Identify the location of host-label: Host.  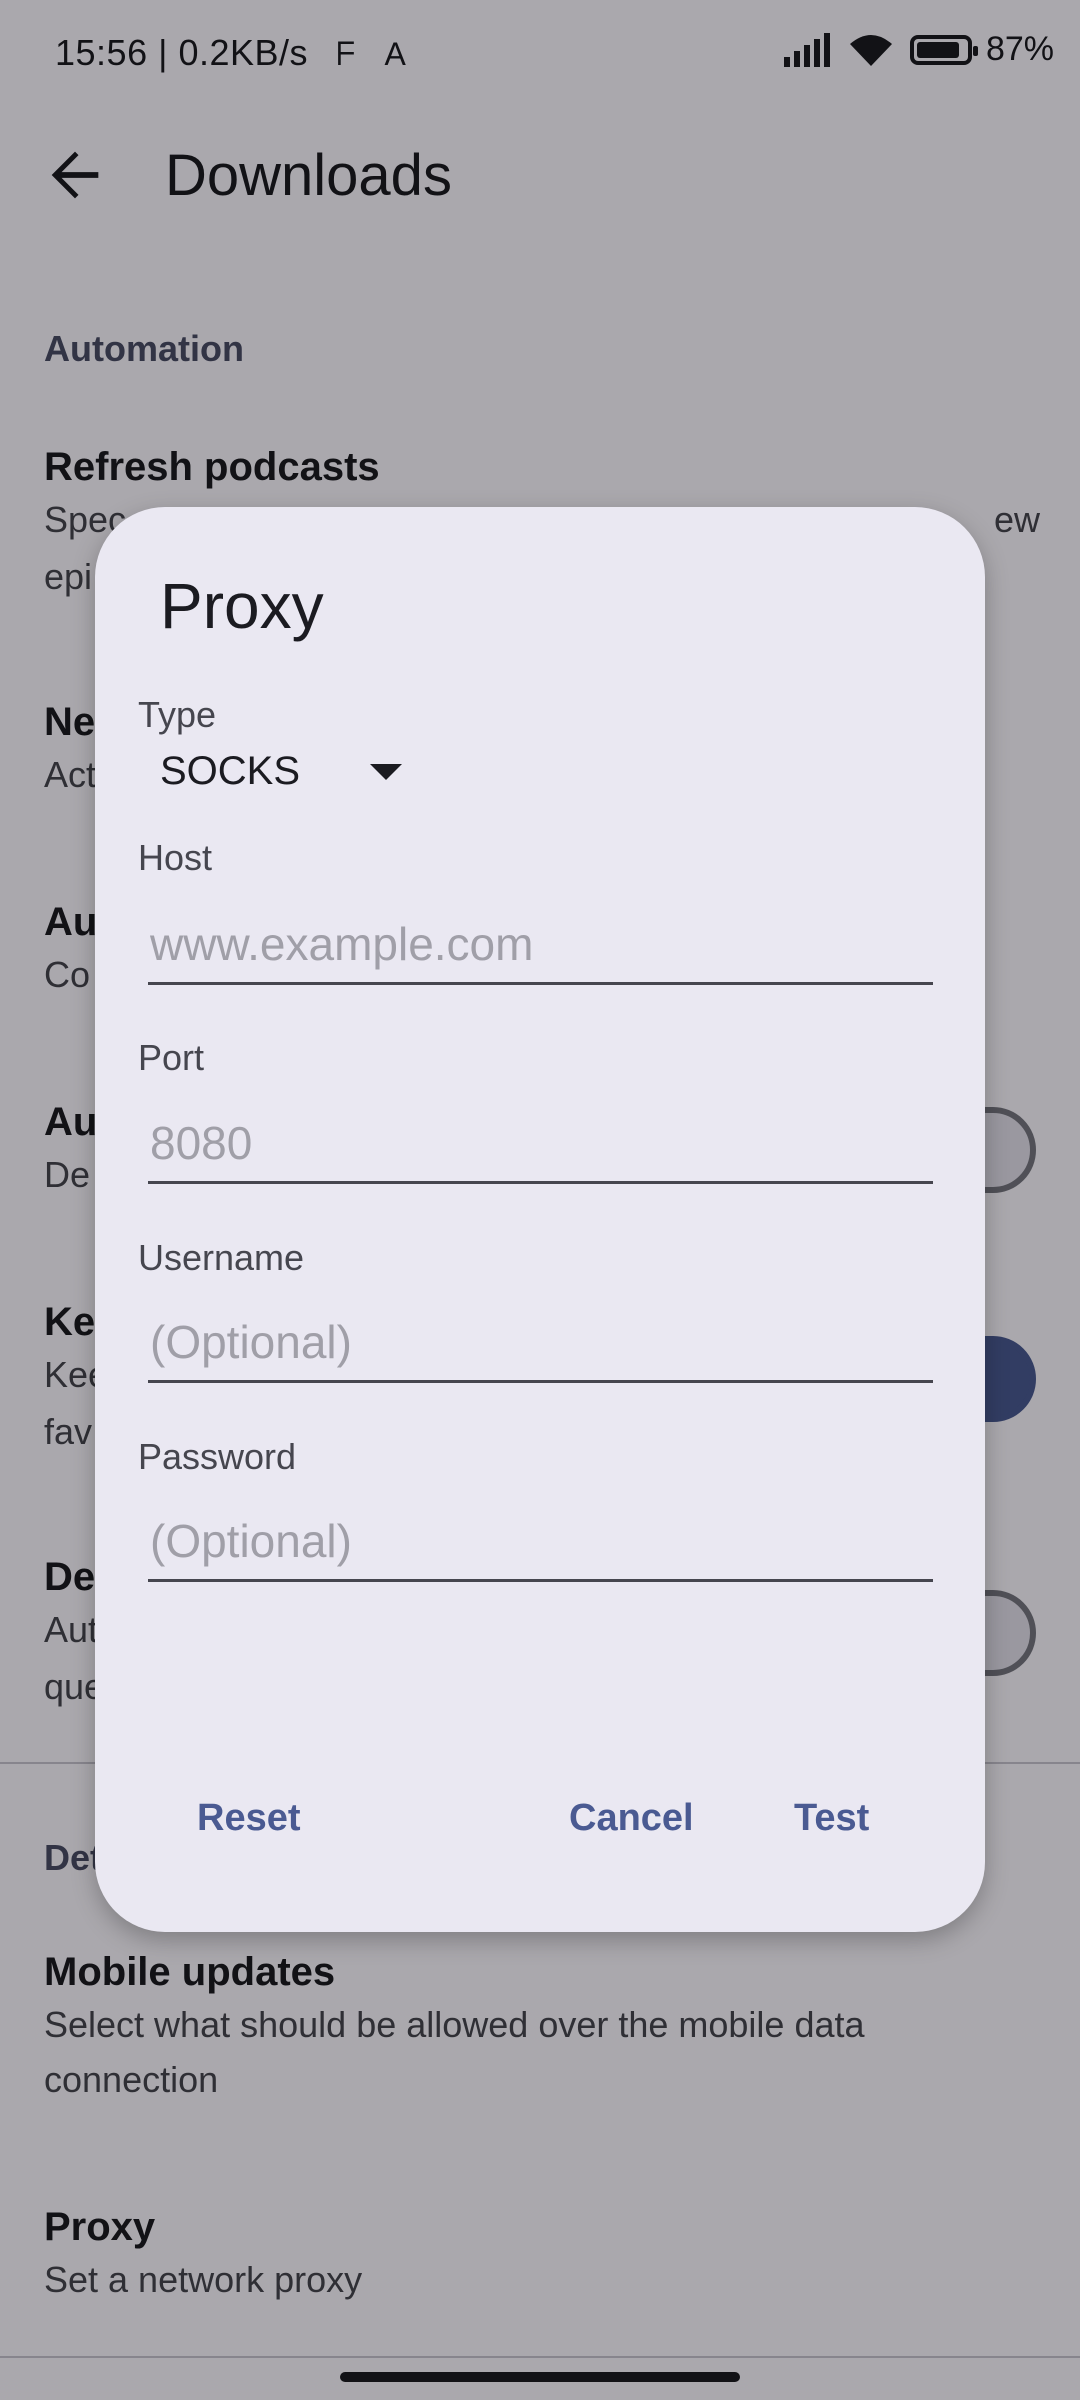
(175, 857).